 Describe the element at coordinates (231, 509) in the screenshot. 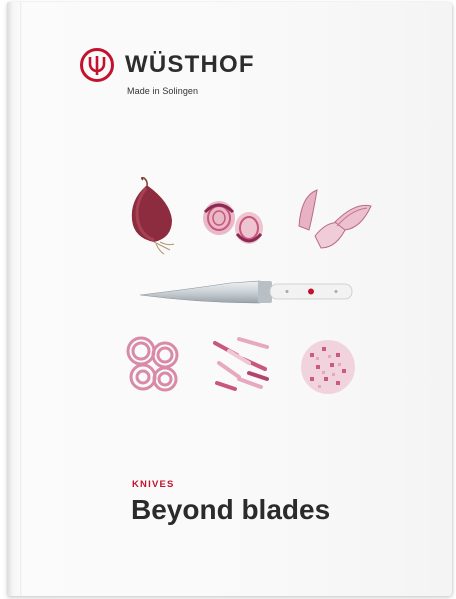

I see `cover-headline: Beyond blades` at that location.